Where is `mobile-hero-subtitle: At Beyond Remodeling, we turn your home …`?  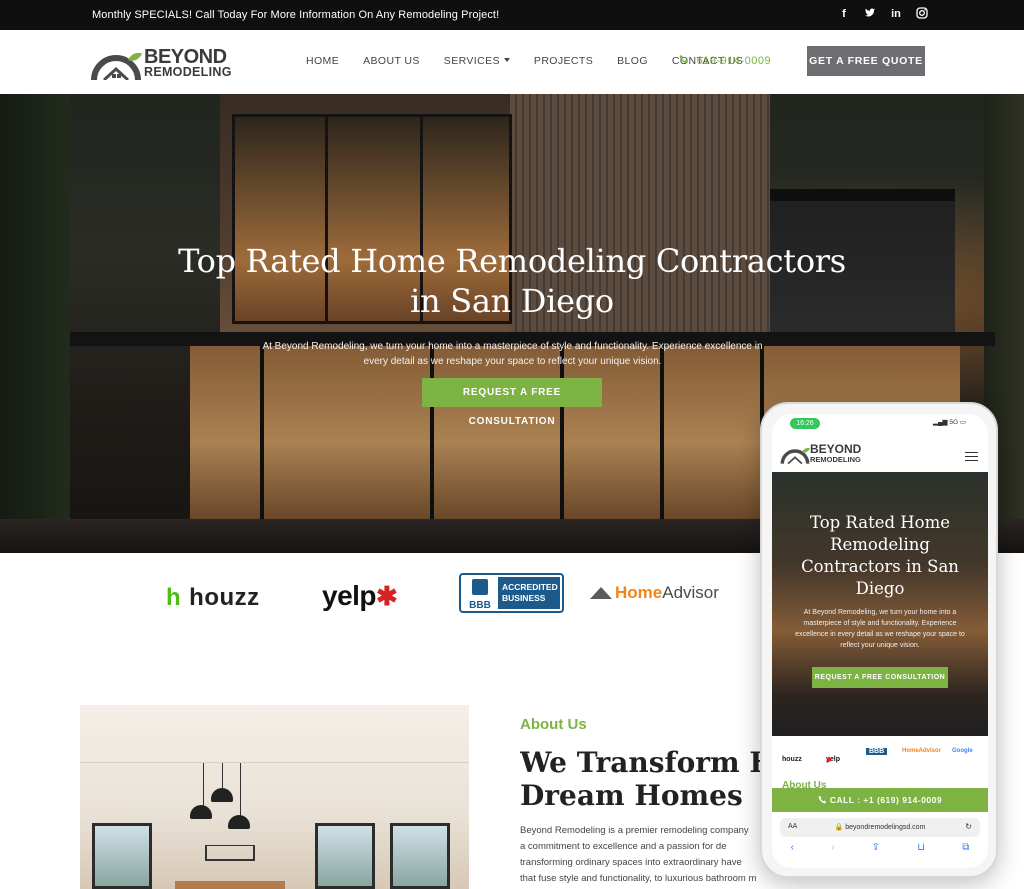
mobile-hero-subtitle: At Beyond Remodeling, we turn your home … is located at coordinates (880, 629).